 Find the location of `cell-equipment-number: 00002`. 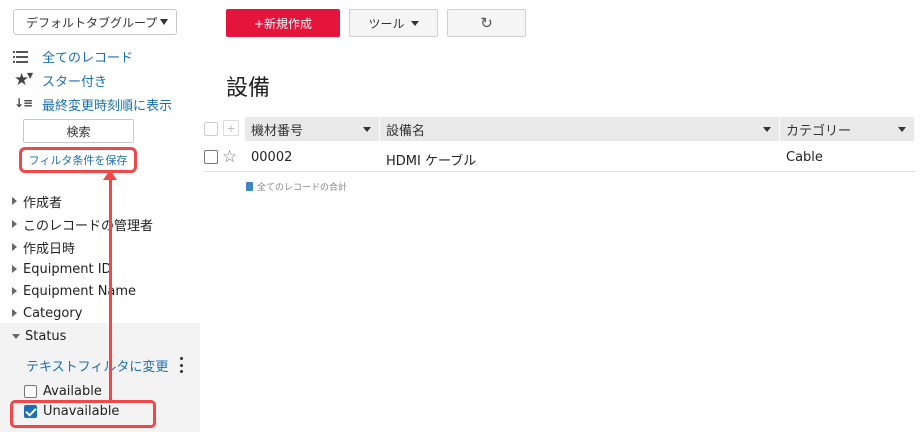

cell-equipment-number: 00002 is located at coordinates (272, 157).